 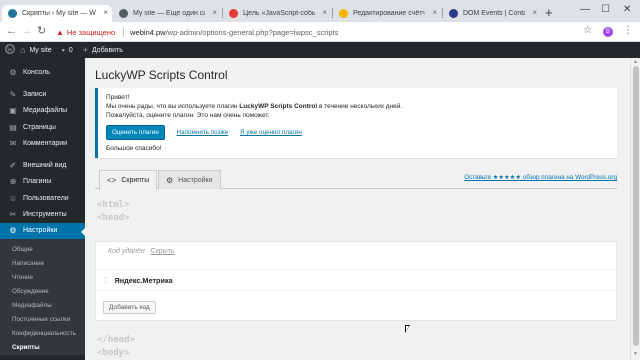 I want to click on already-rated-link: Я уже оценил плагин, so click(x=271, y=132).